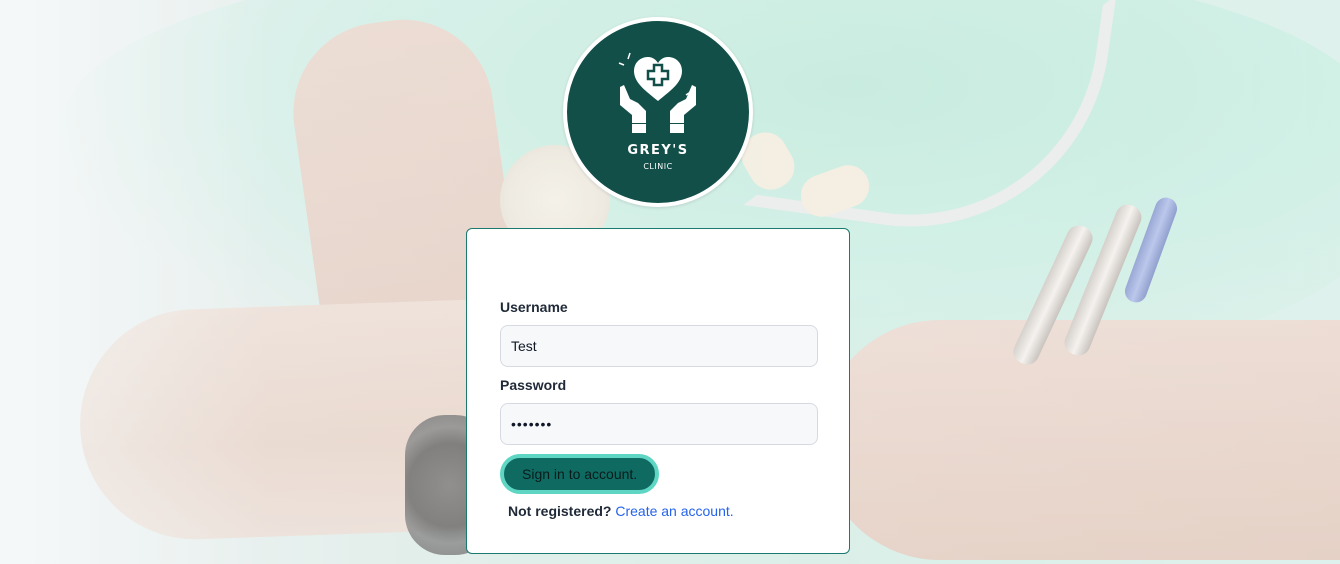 Image resolution: width=1340 pixels, height=564 pixels. Describe the element at coordinates (658, 150) in the screenshot. I see `logo-brand-text: GREY'S` at that location.